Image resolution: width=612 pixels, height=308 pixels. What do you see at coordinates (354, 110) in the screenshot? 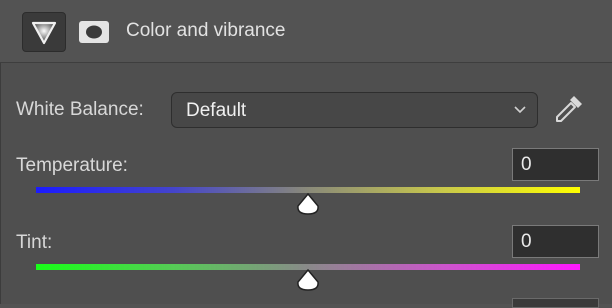
I see `white-balance-select: Default` at bounding box center [354, 110].